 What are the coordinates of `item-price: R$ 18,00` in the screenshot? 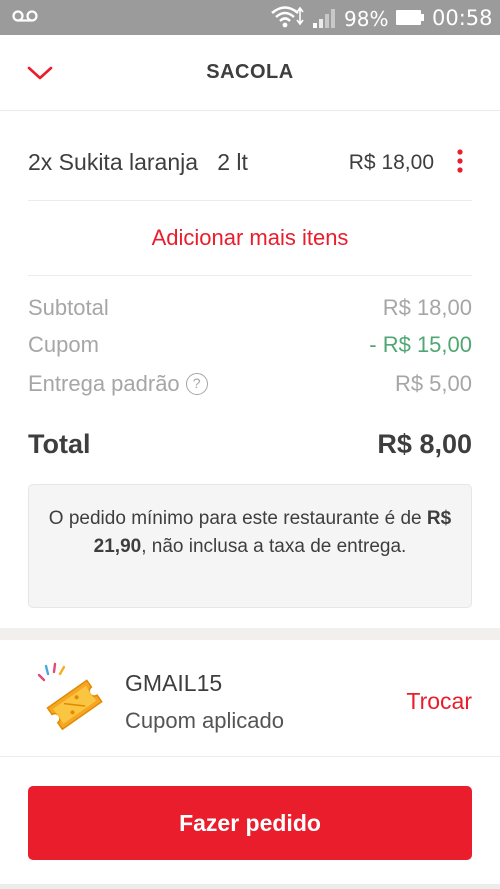 It's located at (391, 162).